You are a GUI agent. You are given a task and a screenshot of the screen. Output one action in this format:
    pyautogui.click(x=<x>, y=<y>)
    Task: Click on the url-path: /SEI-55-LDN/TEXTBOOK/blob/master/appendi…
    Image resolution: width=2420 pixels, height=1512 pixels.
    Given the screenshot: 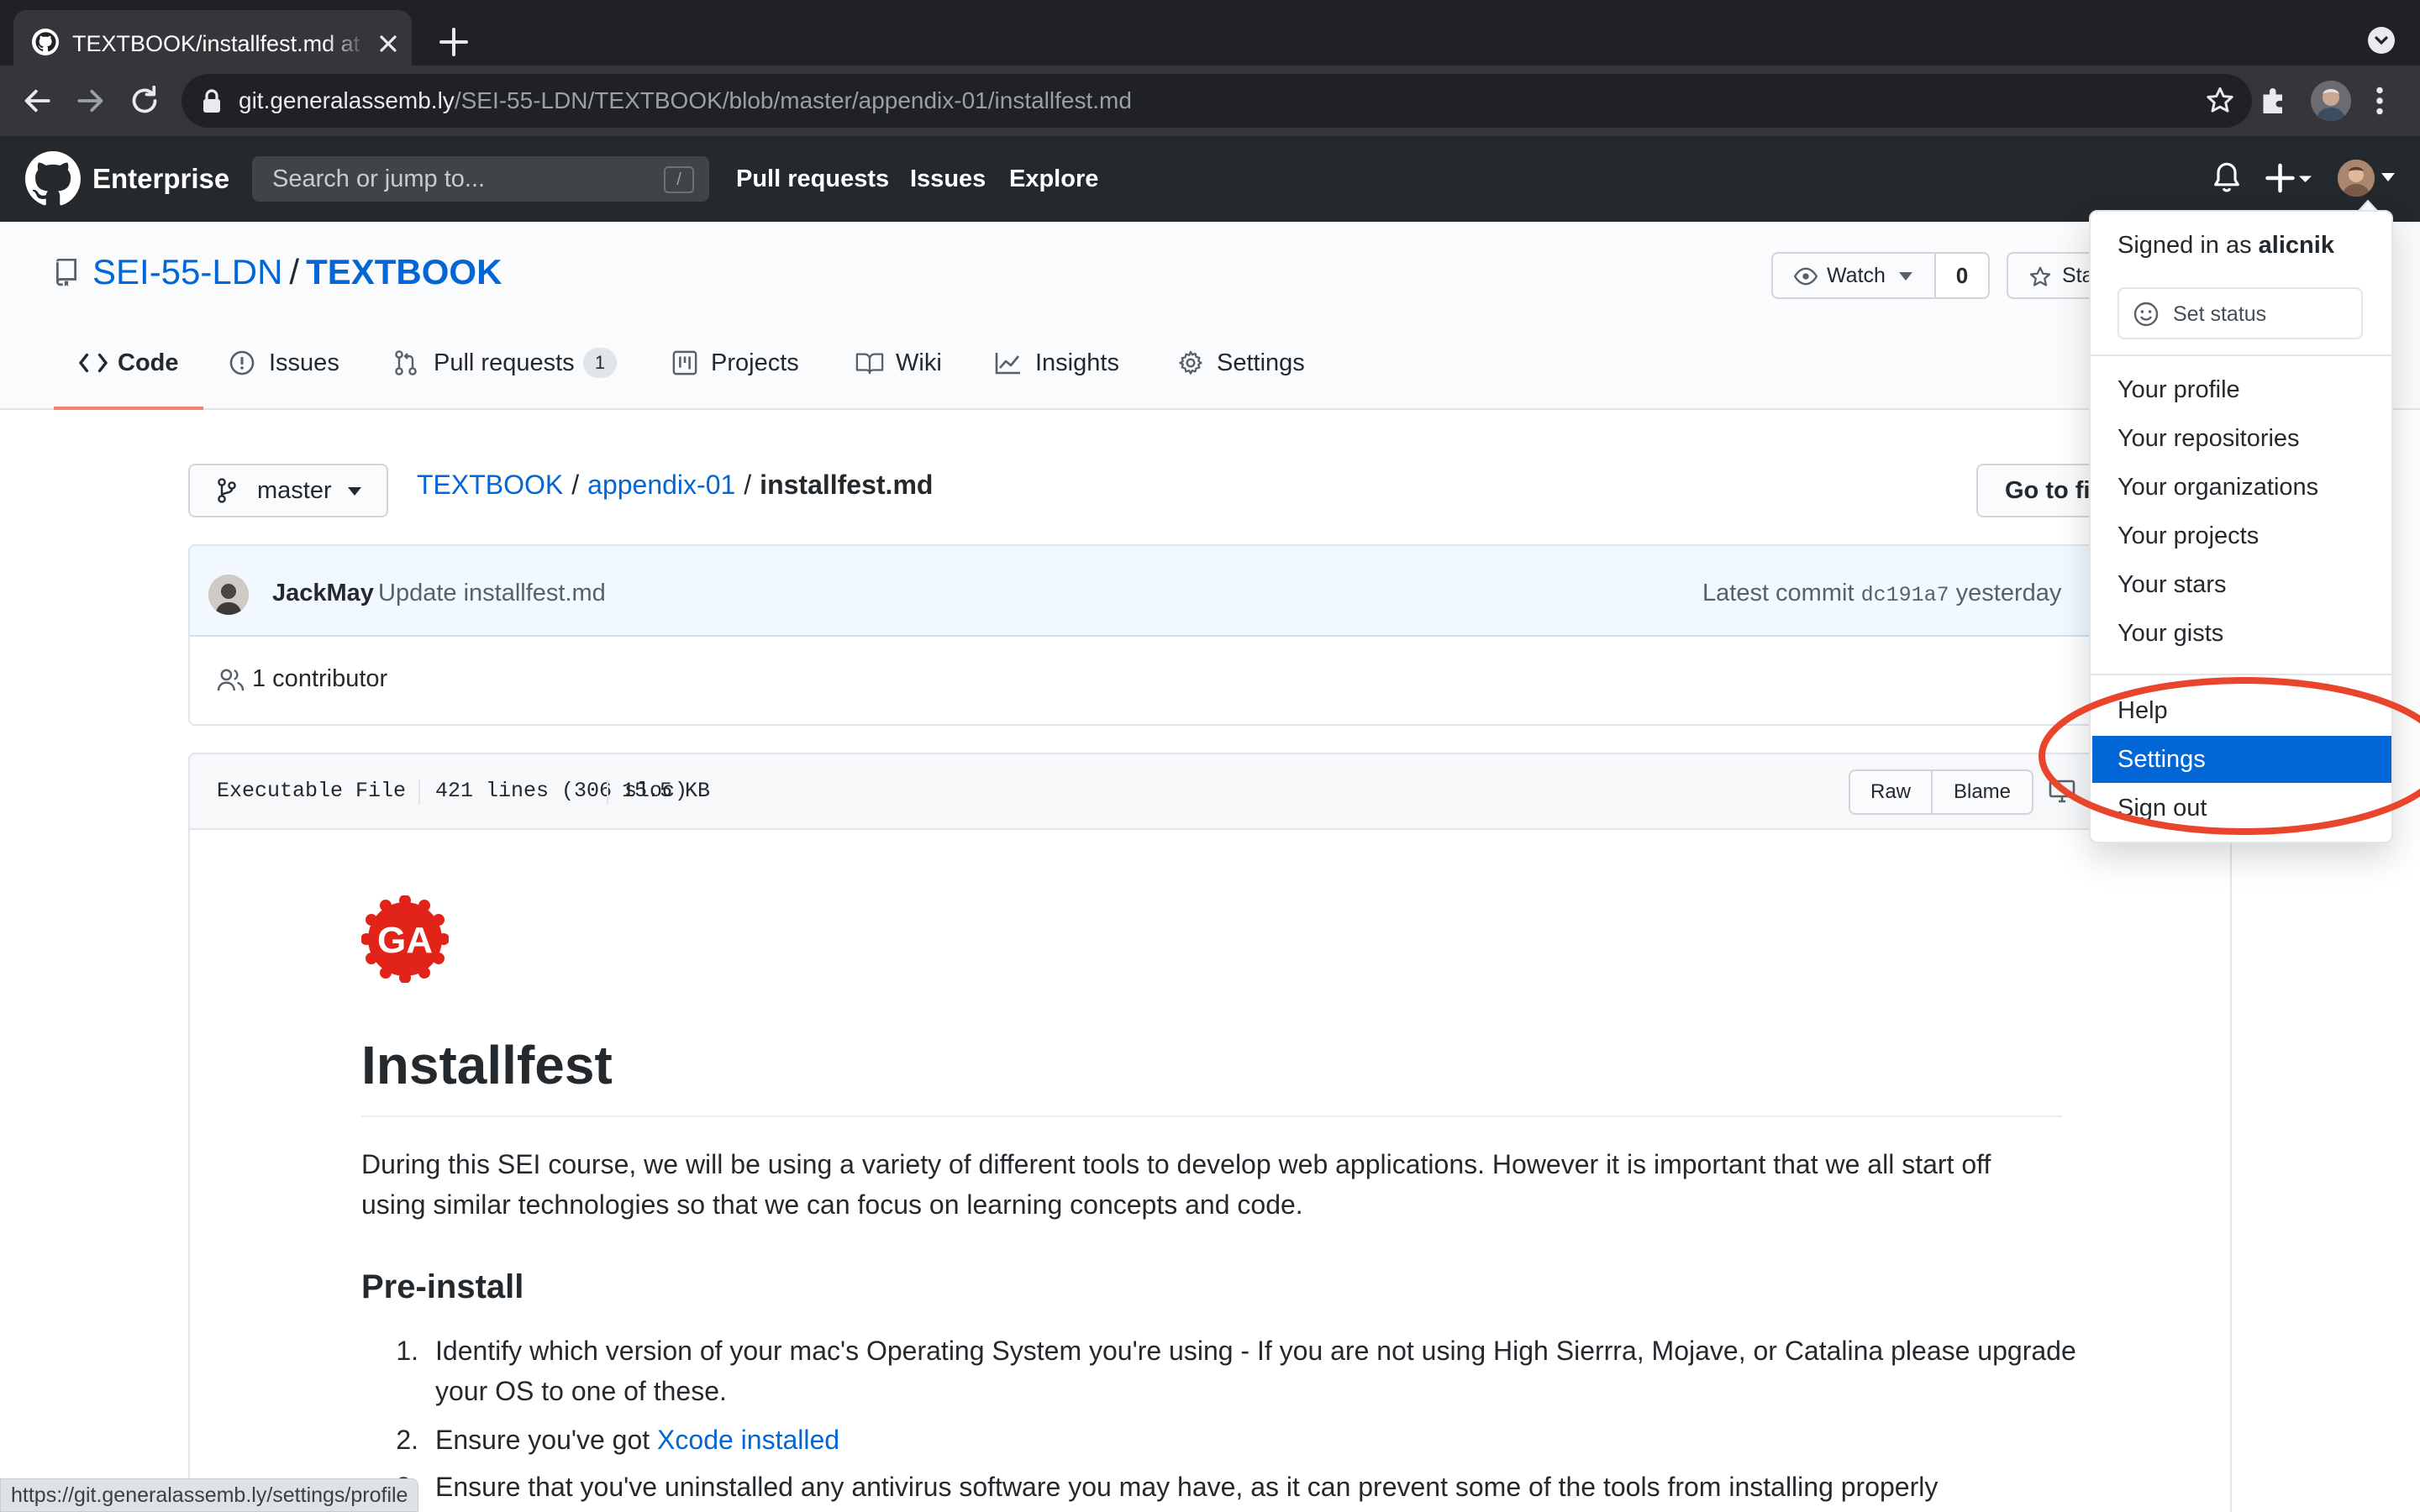 What is the action you would take?
    pyautogui.click(x=793, y=100)
    